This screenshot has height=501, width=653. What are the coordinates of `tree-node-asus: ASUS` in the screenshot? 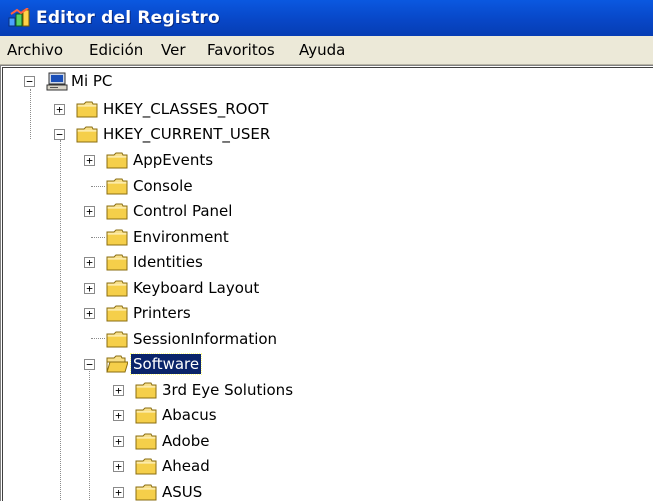 It's located at (182, 491).